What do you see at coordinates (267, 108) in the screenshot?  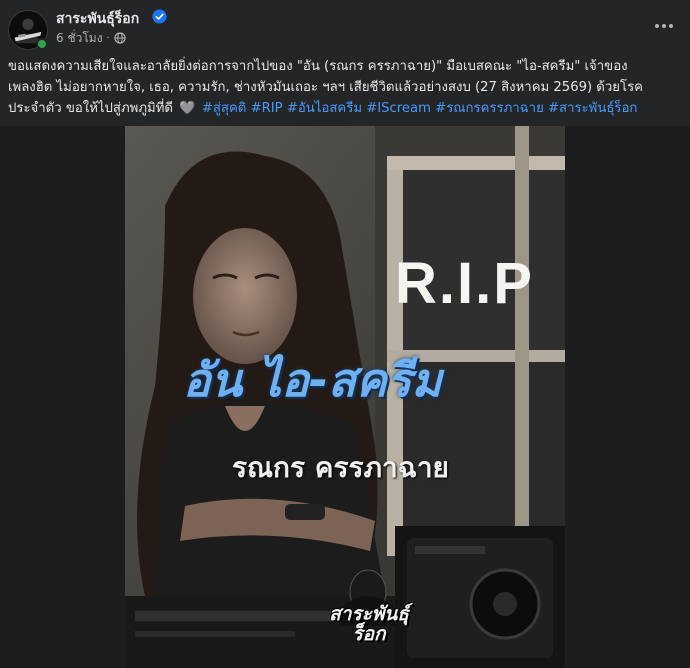 I see `hashtag-link: #RIP` at bounding box center [267, 108].